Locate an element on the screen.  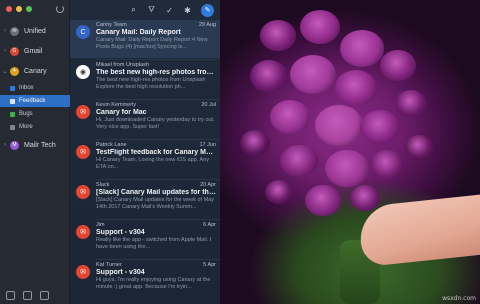
filter-icon: ⛛ is located at coordinates (151, 10).